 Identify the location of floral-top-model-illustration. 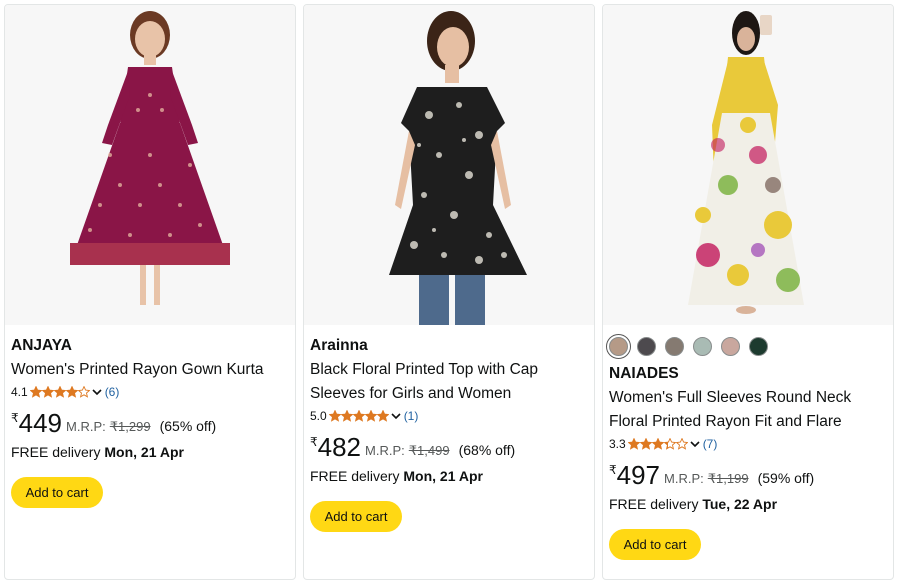
(458, 168).